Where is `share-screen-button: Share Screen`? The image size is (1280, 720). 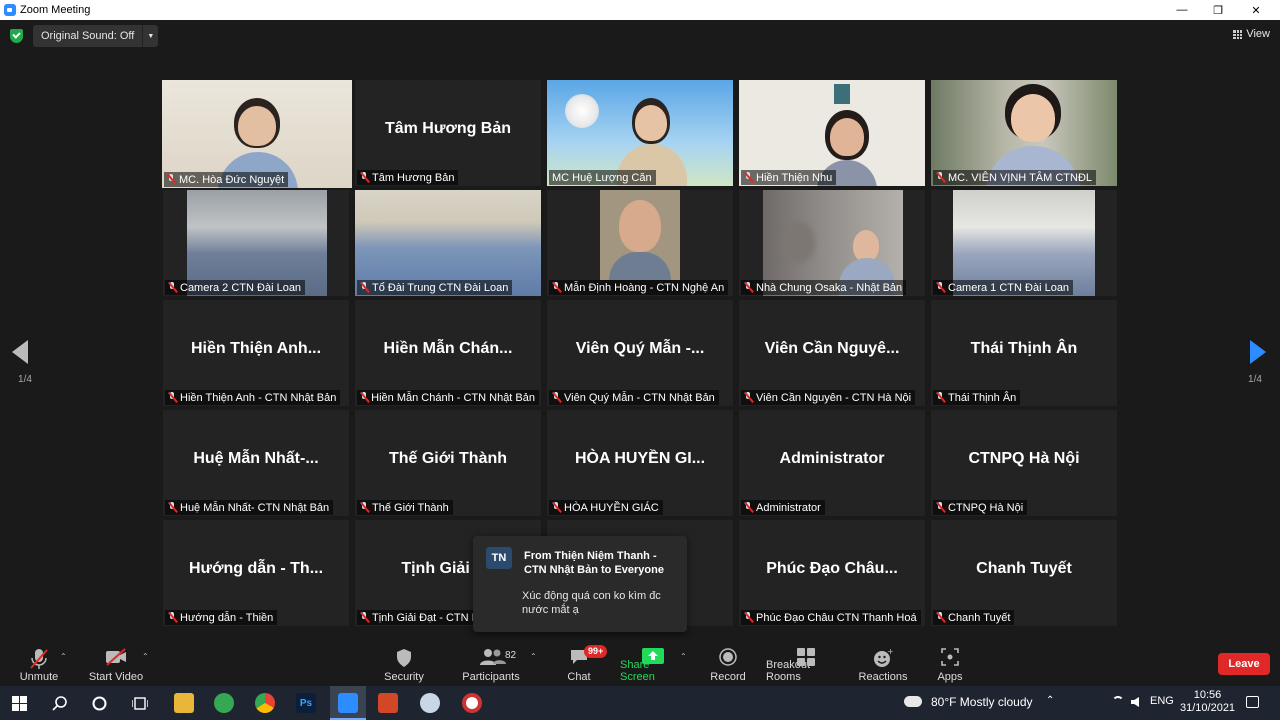
share-screen-button: Share Screen is located at coordinates (653, 663).